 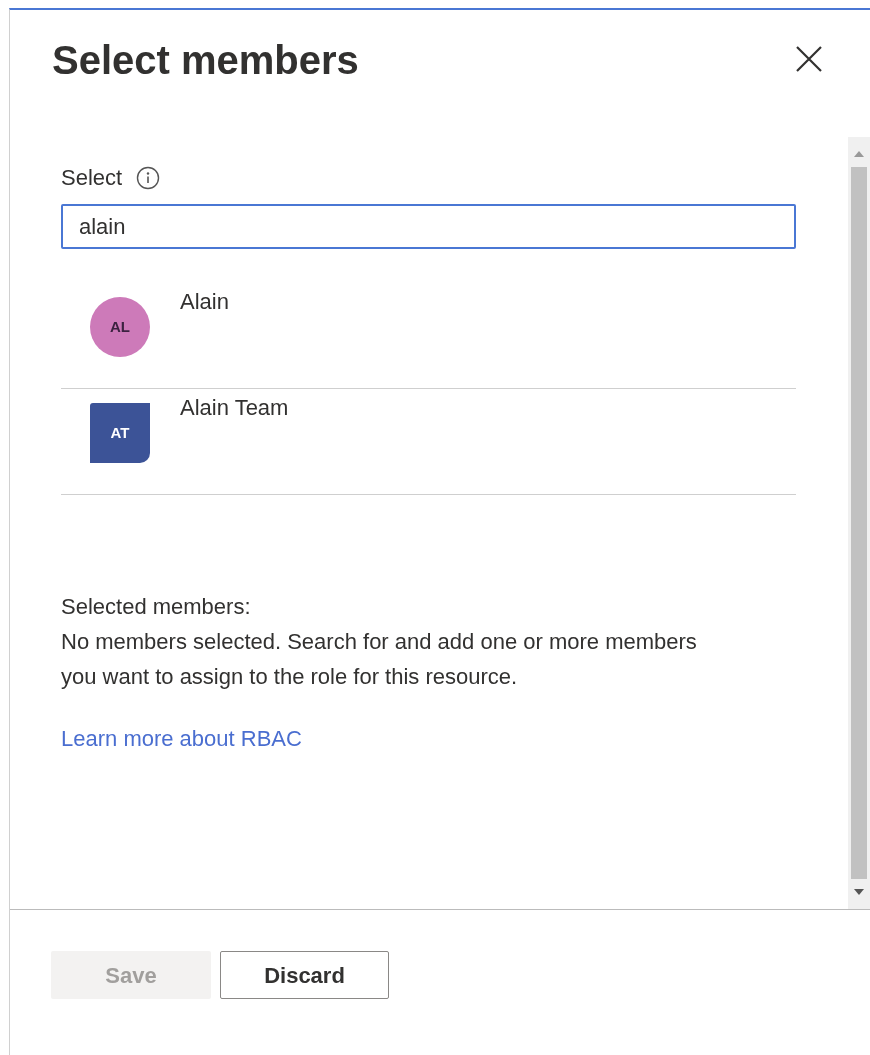 I want to click on member-name: Alain Team, so click(x=234, y=408).